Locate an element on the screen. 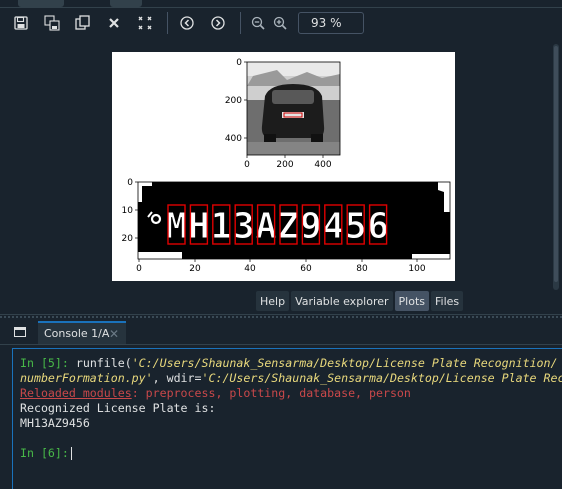  plate-xtick: 80 is located at coordinates (362, 269).